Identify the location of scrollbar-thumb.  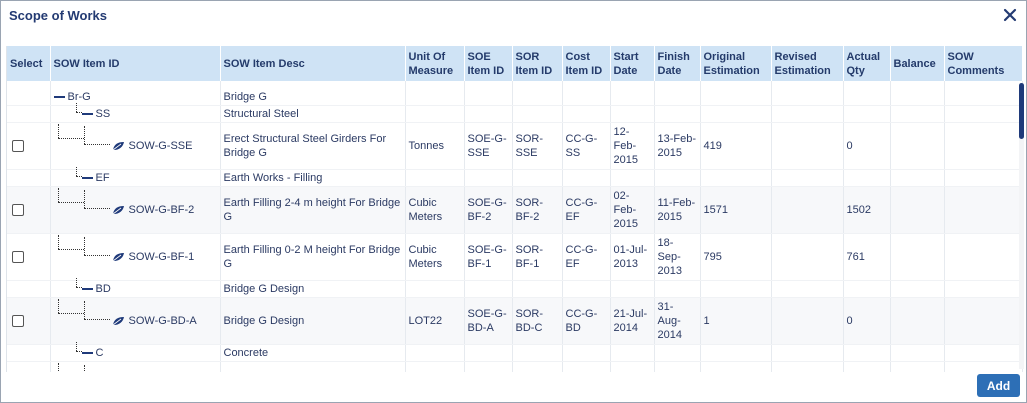
(1021, 111).